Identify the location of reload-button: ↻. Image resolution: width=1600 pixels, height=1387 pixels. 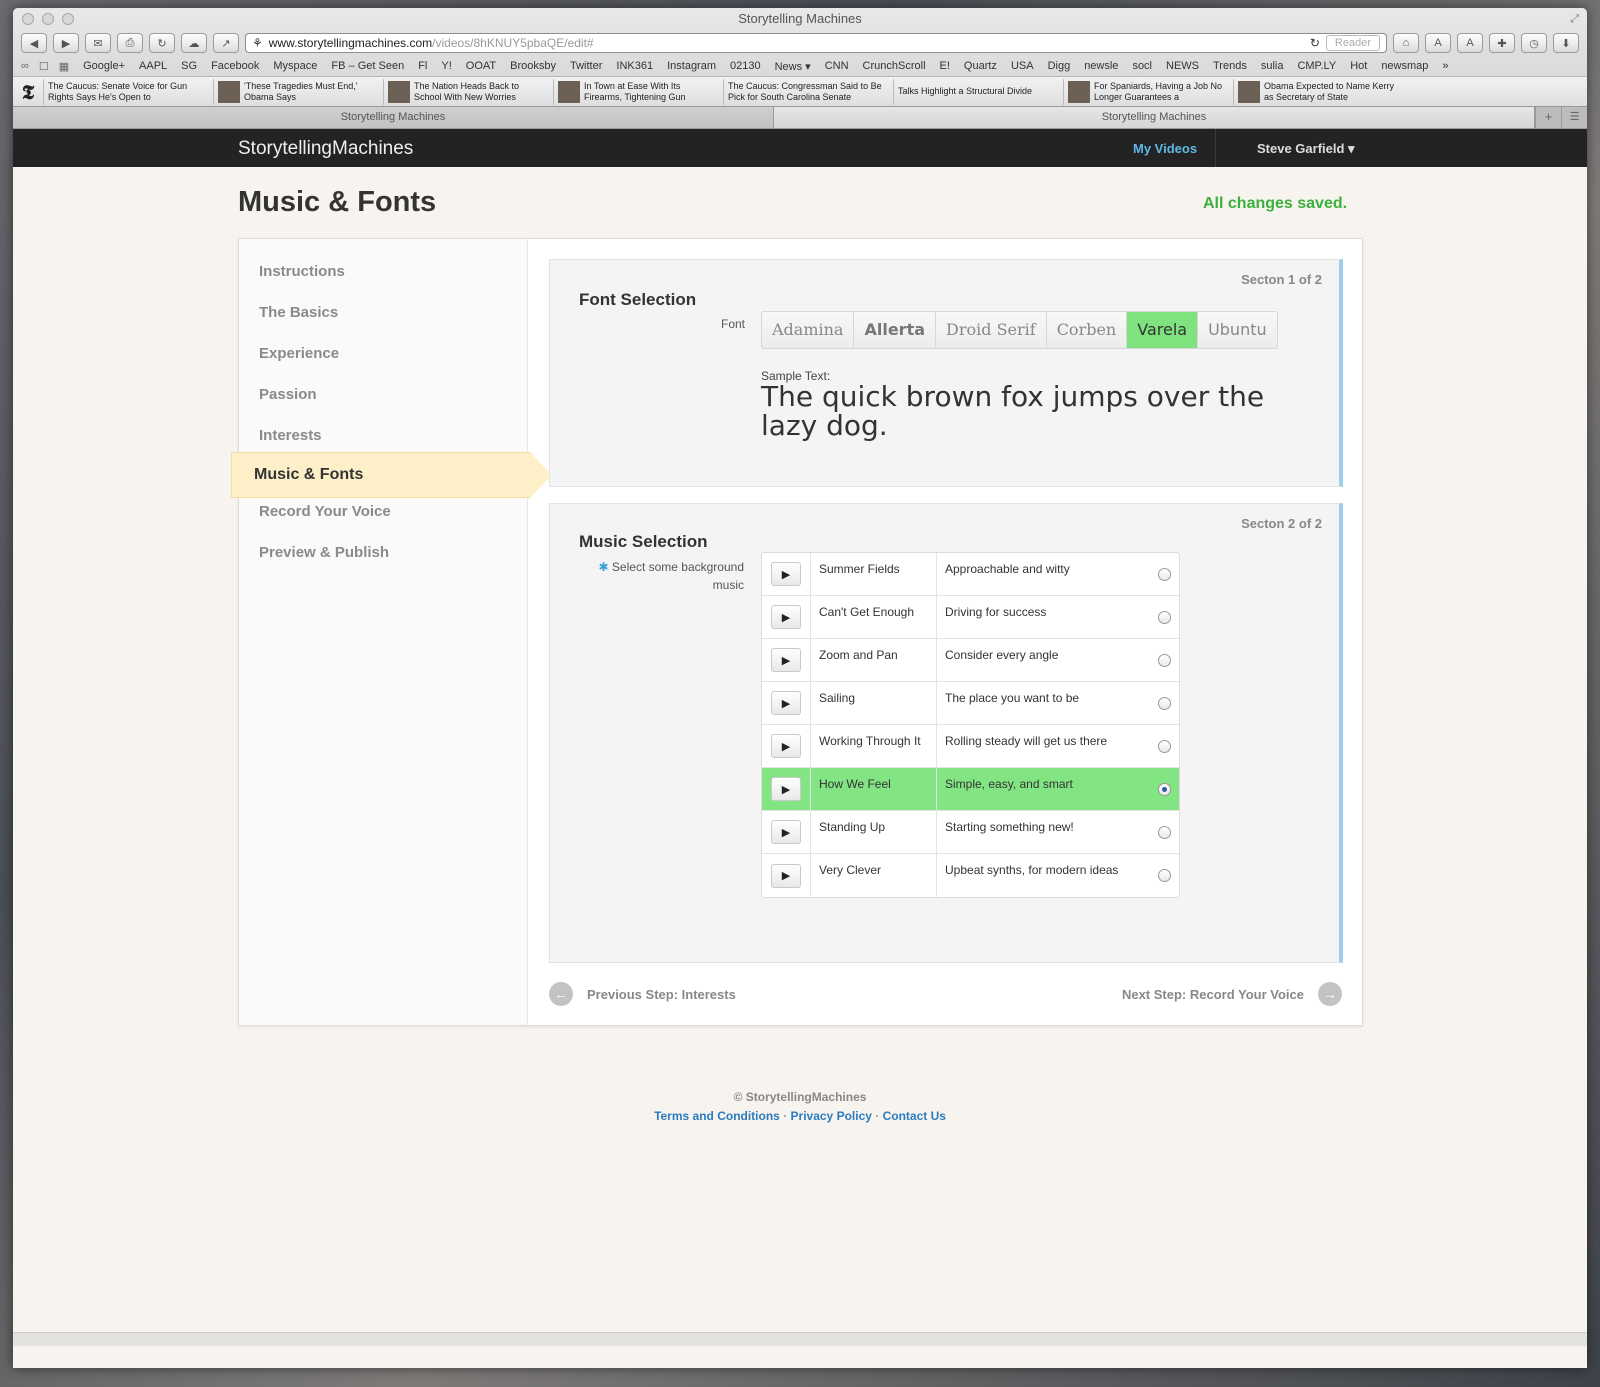
(162, 43).